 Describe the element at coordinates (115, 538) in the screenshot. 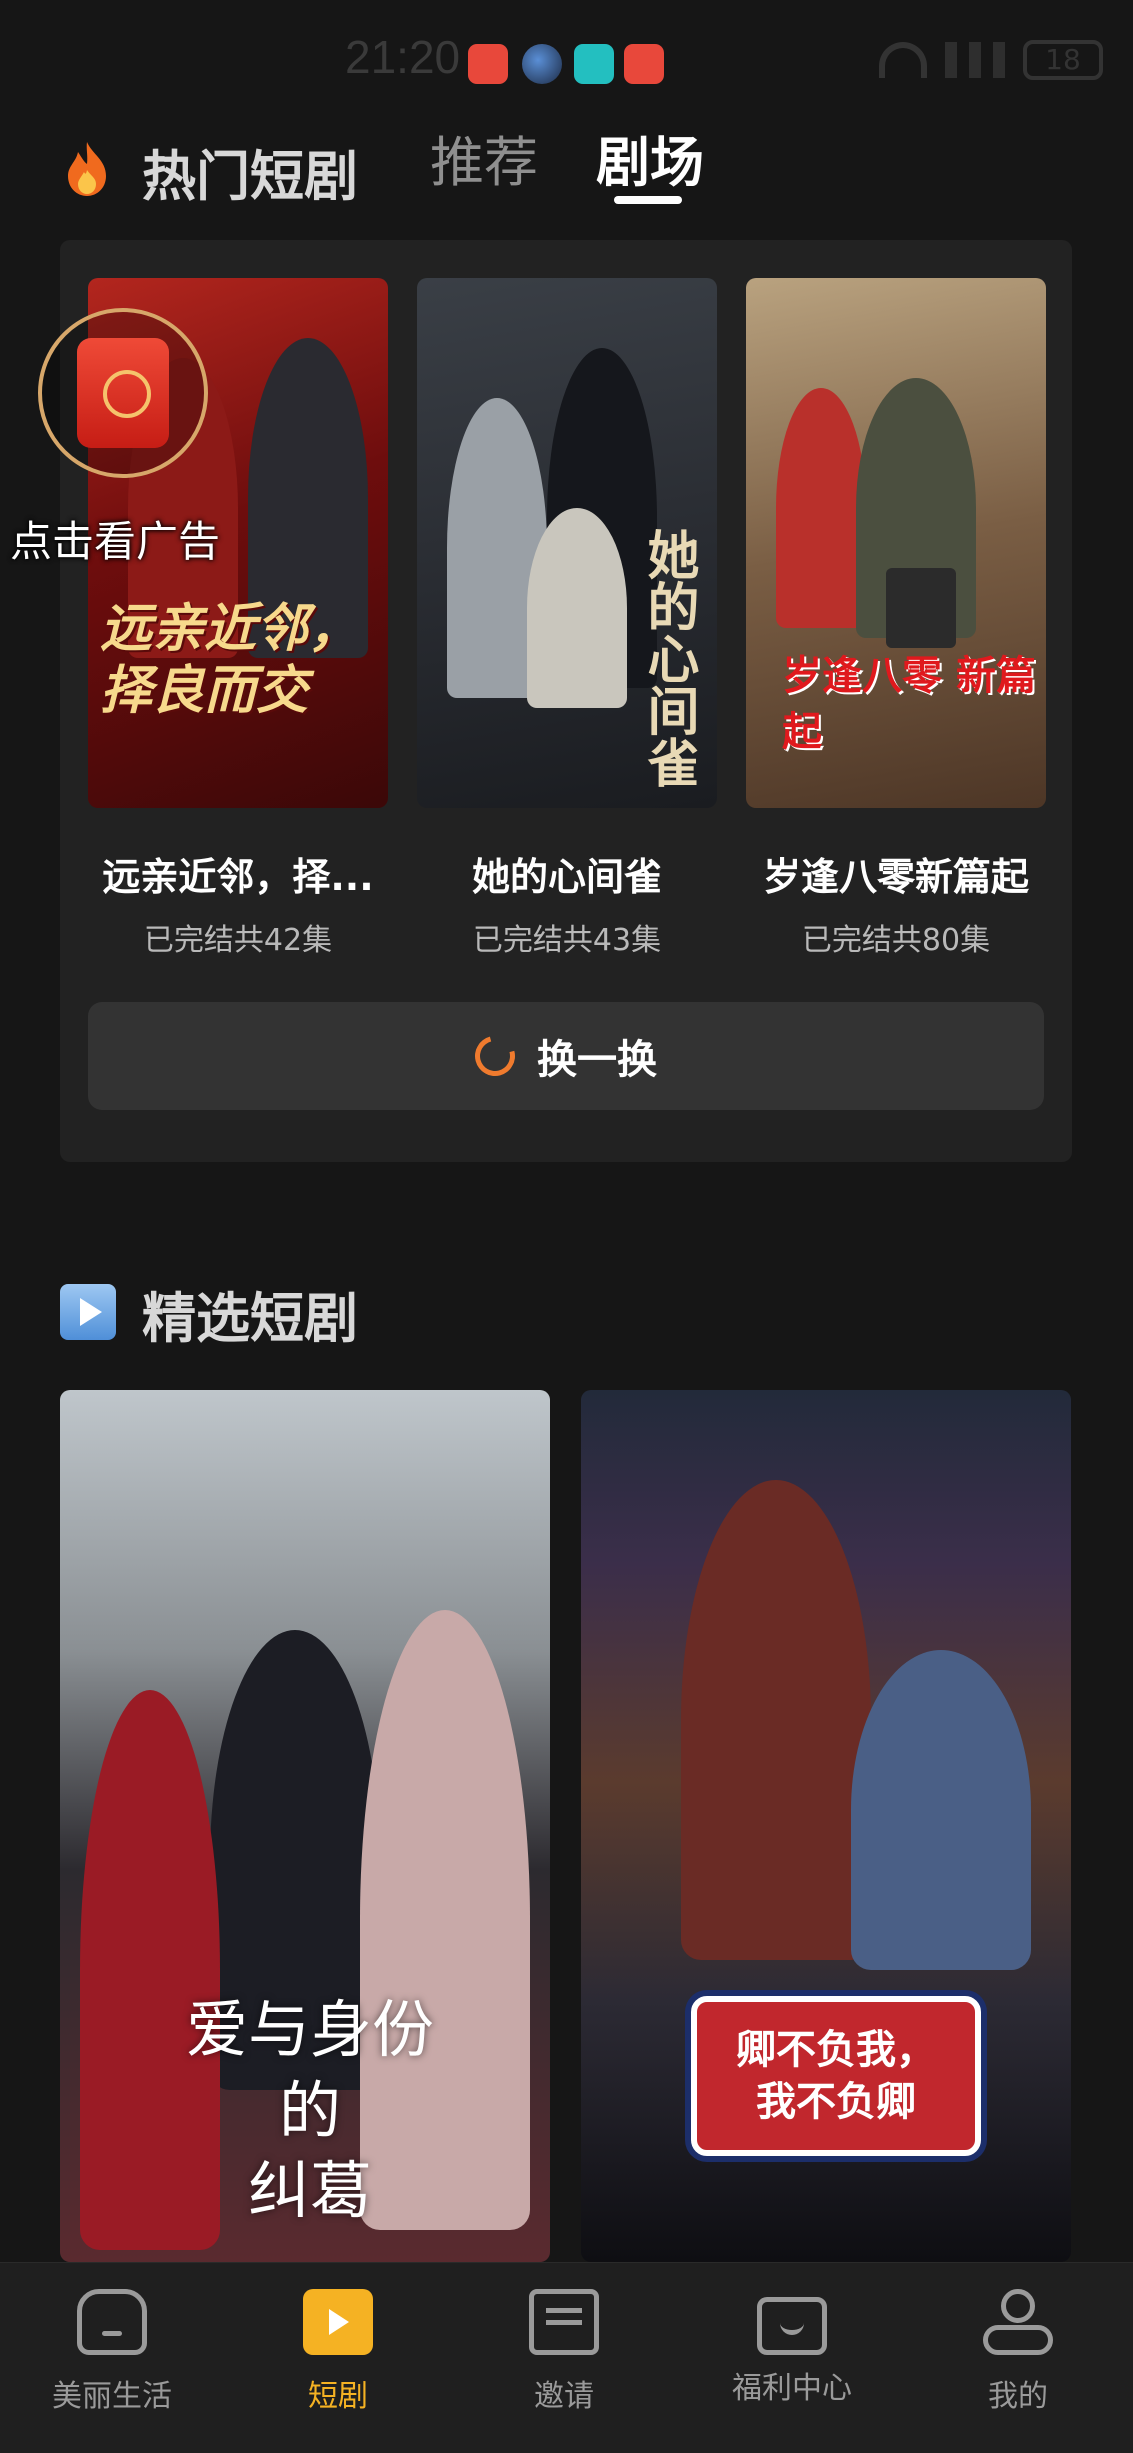

I see `watch-ad-label: 点击看广告` at that location.